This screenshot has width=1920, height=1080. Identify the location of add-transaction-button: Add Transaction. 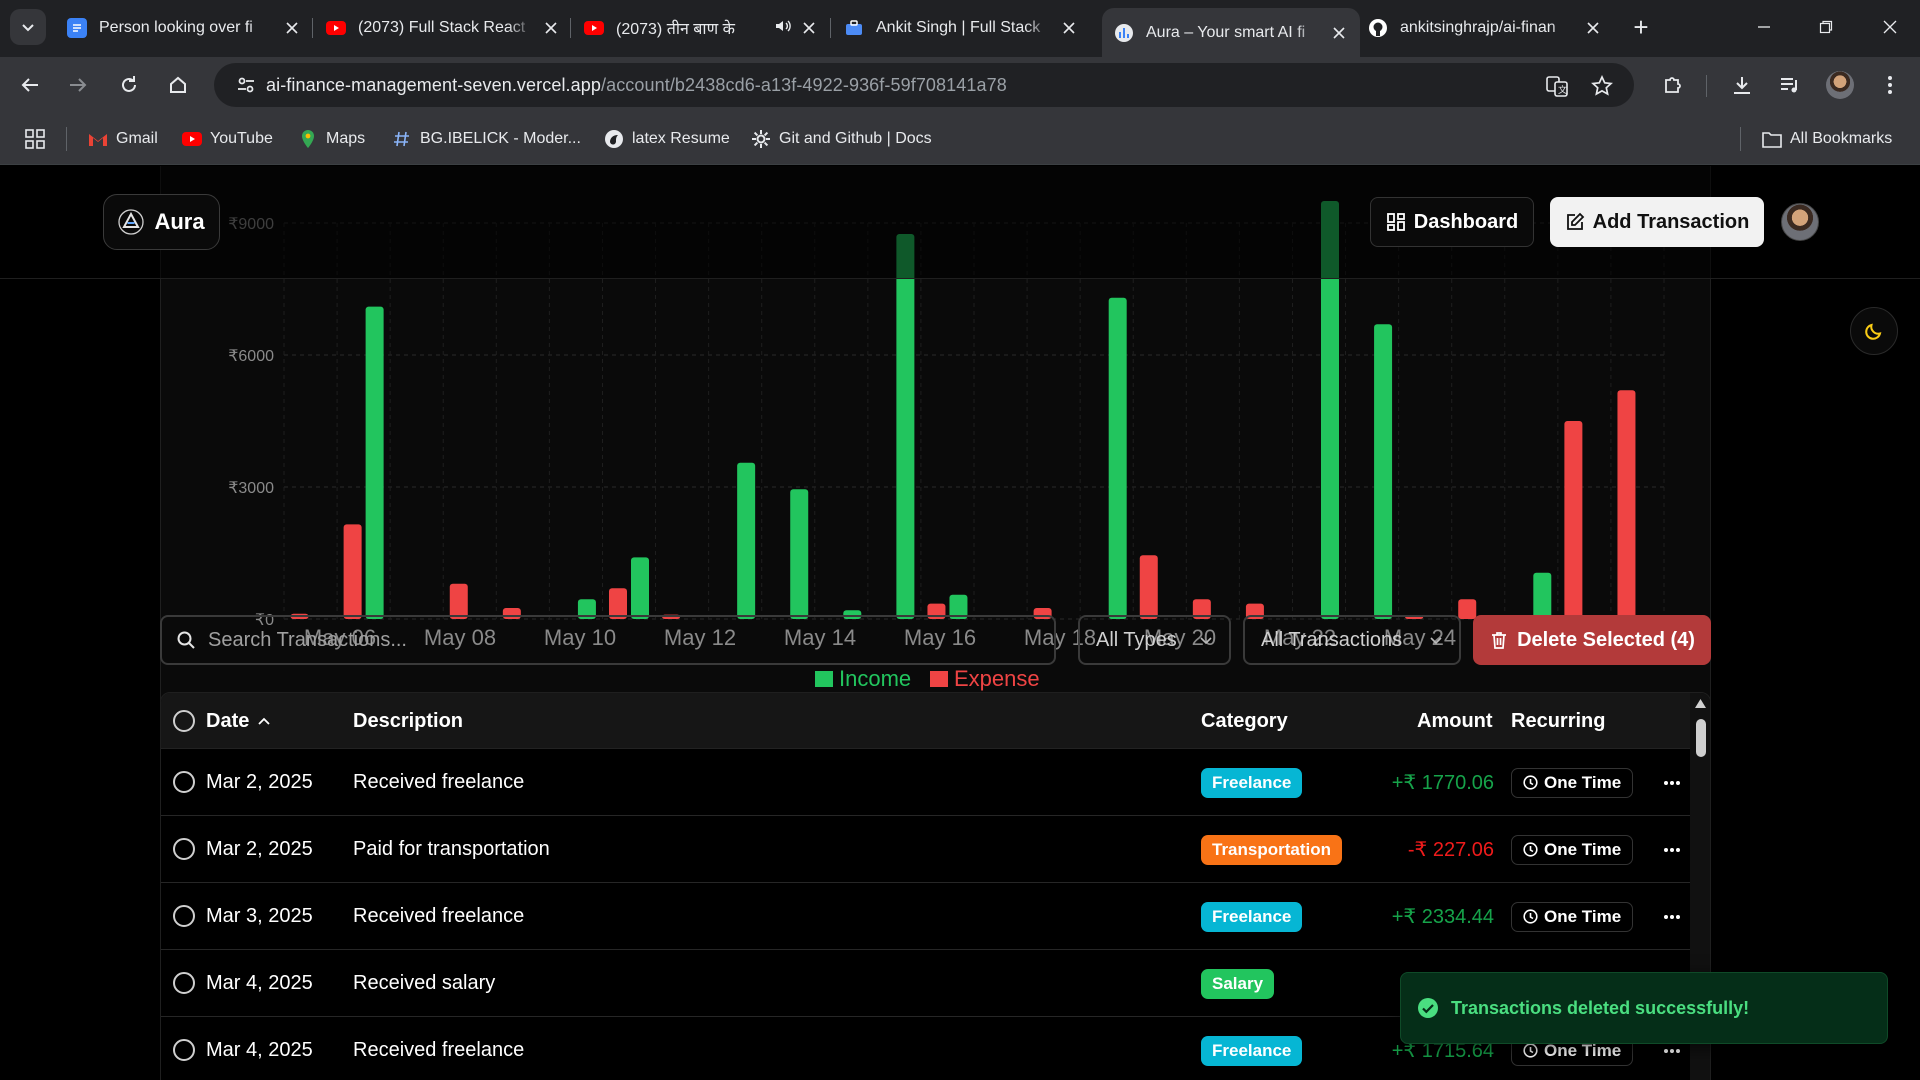
(1657, 222).